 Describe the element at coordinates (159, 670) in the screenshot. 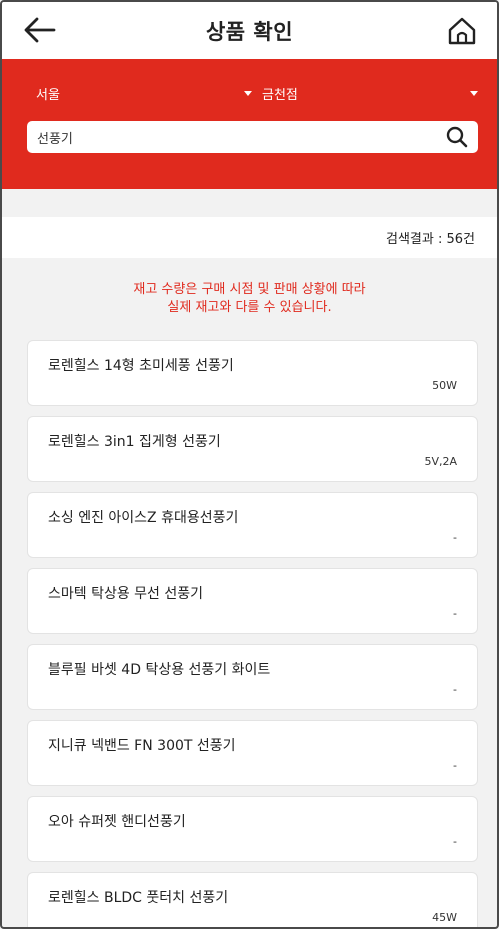

I see `product-name: 블루필 바셋 4D 탁상용 선풍기 화이트` at that location.